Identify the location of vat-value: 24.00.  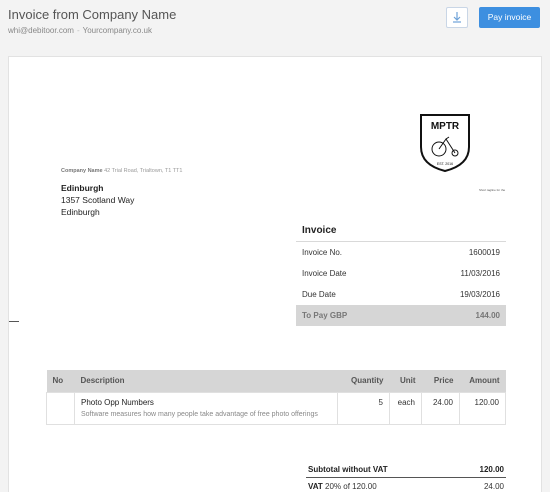
(493, 486).